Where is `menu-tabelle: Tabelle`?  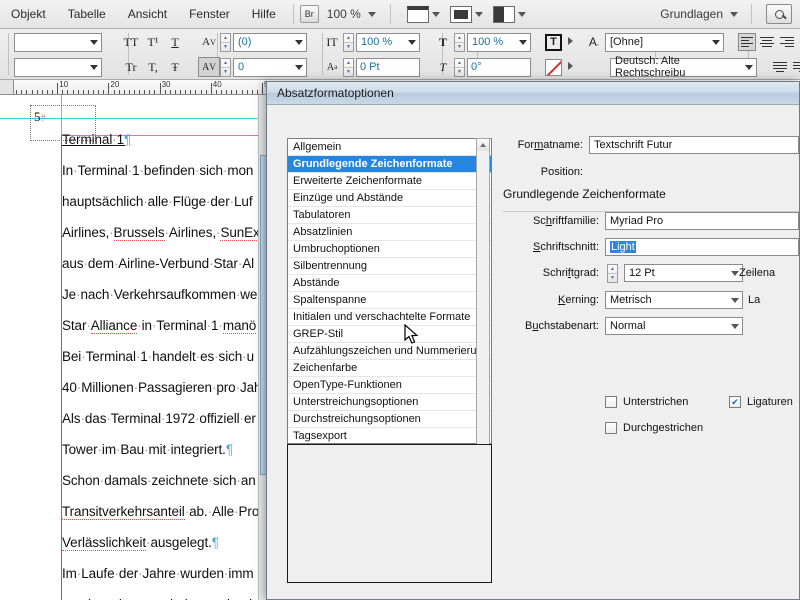 menu-tabelle: Tabelle is located at coordinates (87, 14).